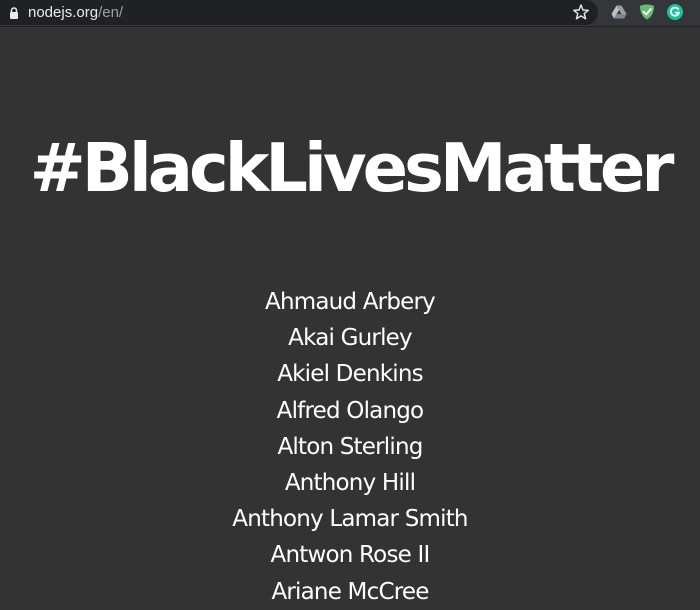  I want to click on lock-icon, so click(14, 13).